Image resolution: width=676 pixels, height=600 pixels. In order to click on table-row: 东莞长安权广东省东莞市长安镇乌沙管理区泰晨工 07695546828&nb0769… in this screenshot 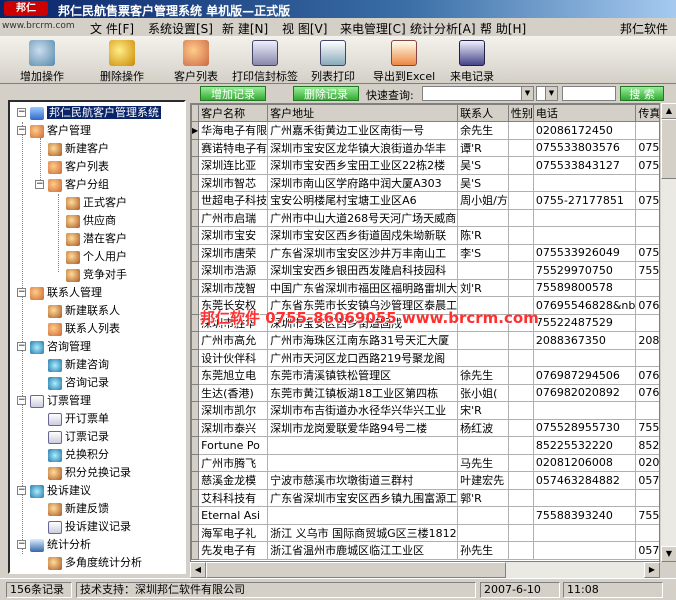, I will do `click(425, 305)`.